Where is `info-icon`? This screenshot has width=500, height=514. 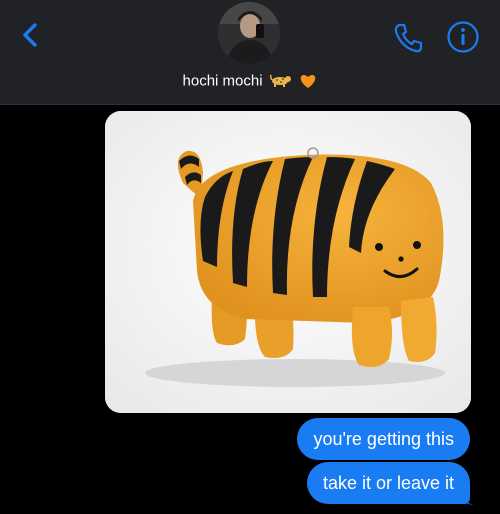
info-icon is located at coordinates (463, 37).